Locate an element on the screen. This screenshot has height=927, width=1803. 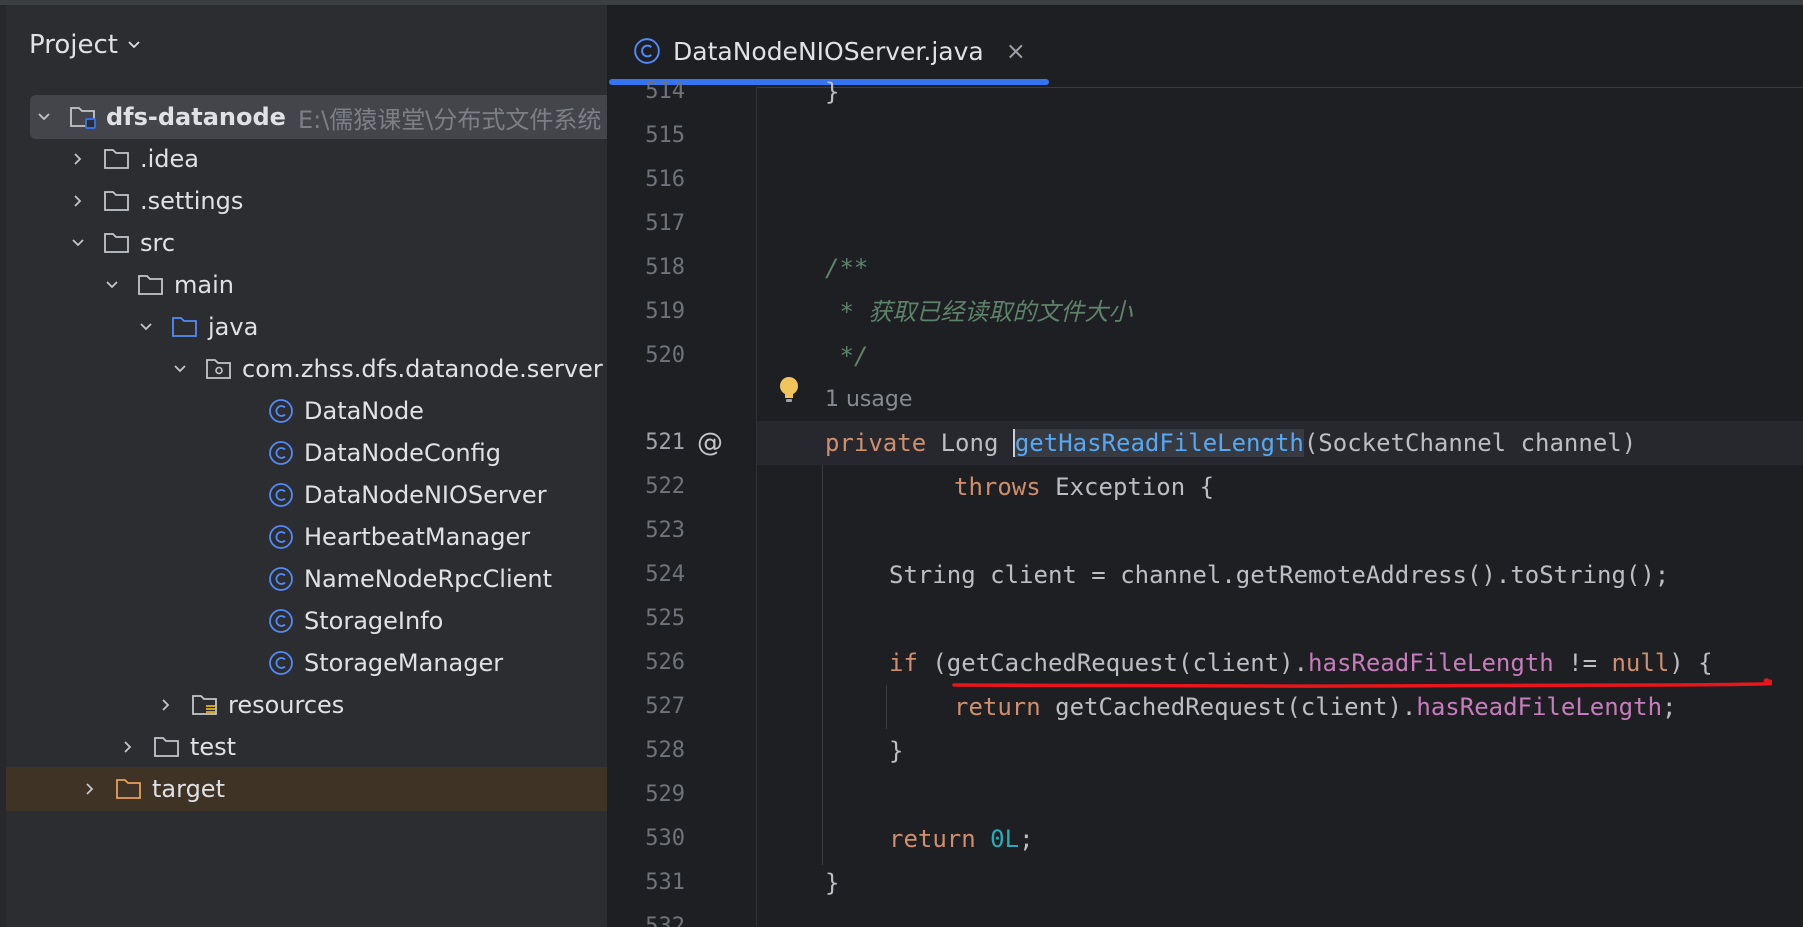
tree-node-dfs-datanode: dfs-datanode E:\儒猿课堂\分布式文件系统 is located at coordinates (318, 117).